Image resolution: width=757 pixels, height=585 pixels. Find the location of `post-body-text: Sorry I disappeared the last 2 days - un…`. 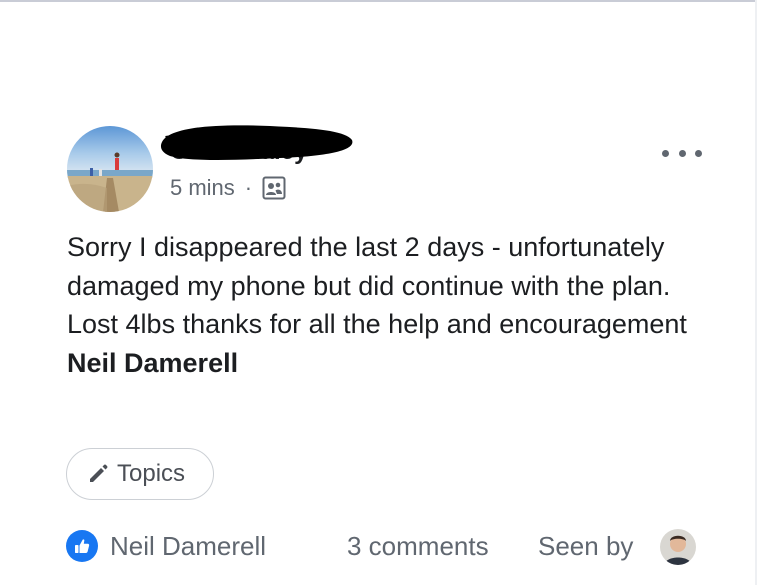

post-body-text: Sorry I disappeared the last 2 days - un… is located at coordinates (377, 285).